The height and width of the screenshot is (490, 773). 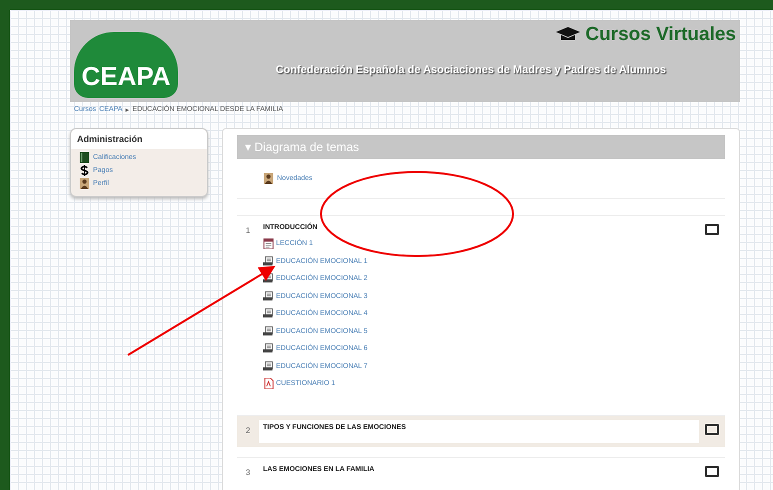 I want to click on section-number: 2, so click(x=248, y=430).